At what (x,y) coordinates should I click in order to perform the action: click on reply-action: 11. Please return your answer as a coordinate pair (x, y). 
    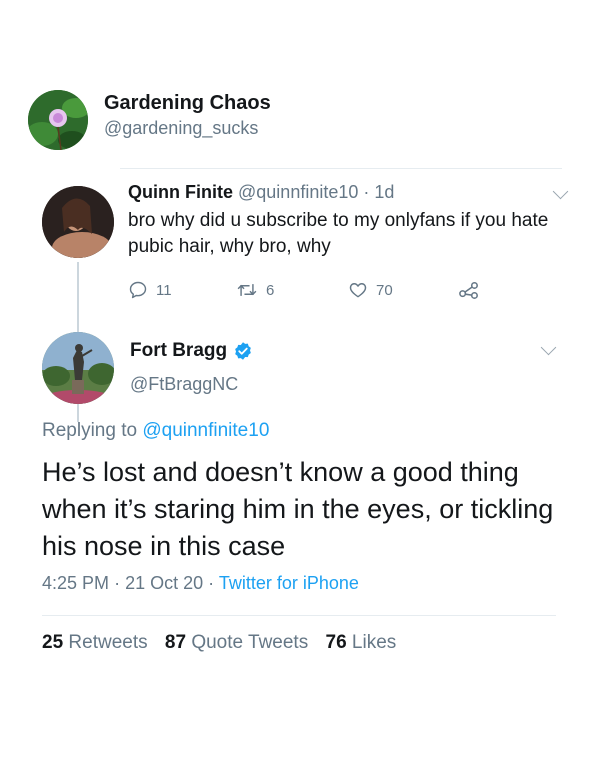
    Looking at the image, I should click on (150, 290).